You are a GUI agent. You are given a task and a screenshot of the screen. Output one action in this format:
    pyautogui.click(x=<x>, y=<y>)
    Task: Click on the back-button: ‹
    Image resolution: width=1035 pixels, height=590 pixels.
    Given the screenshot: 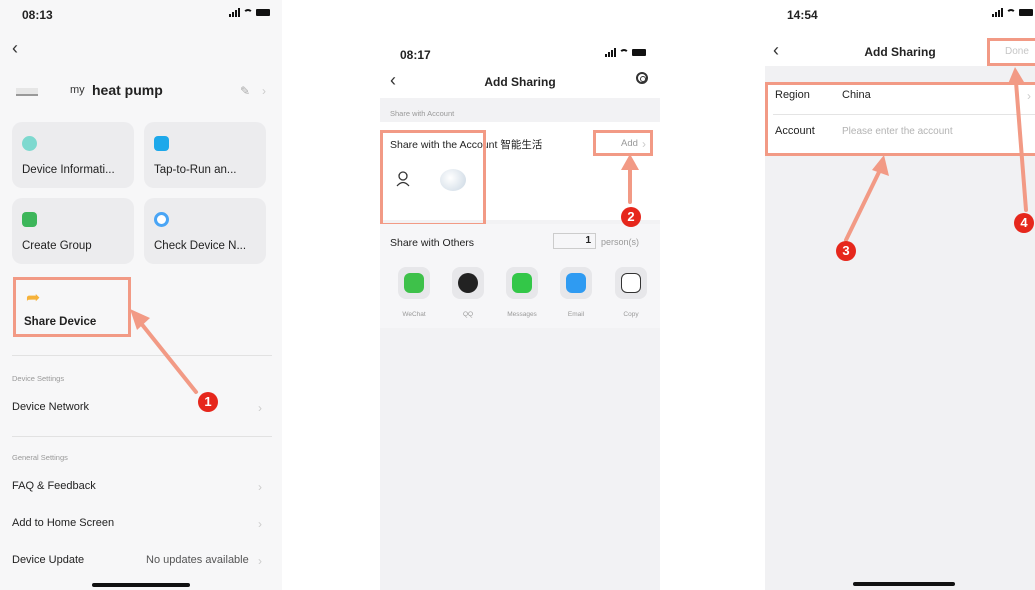 What is the action you would take?
    pyautogui.click(x=15, y=48)
    